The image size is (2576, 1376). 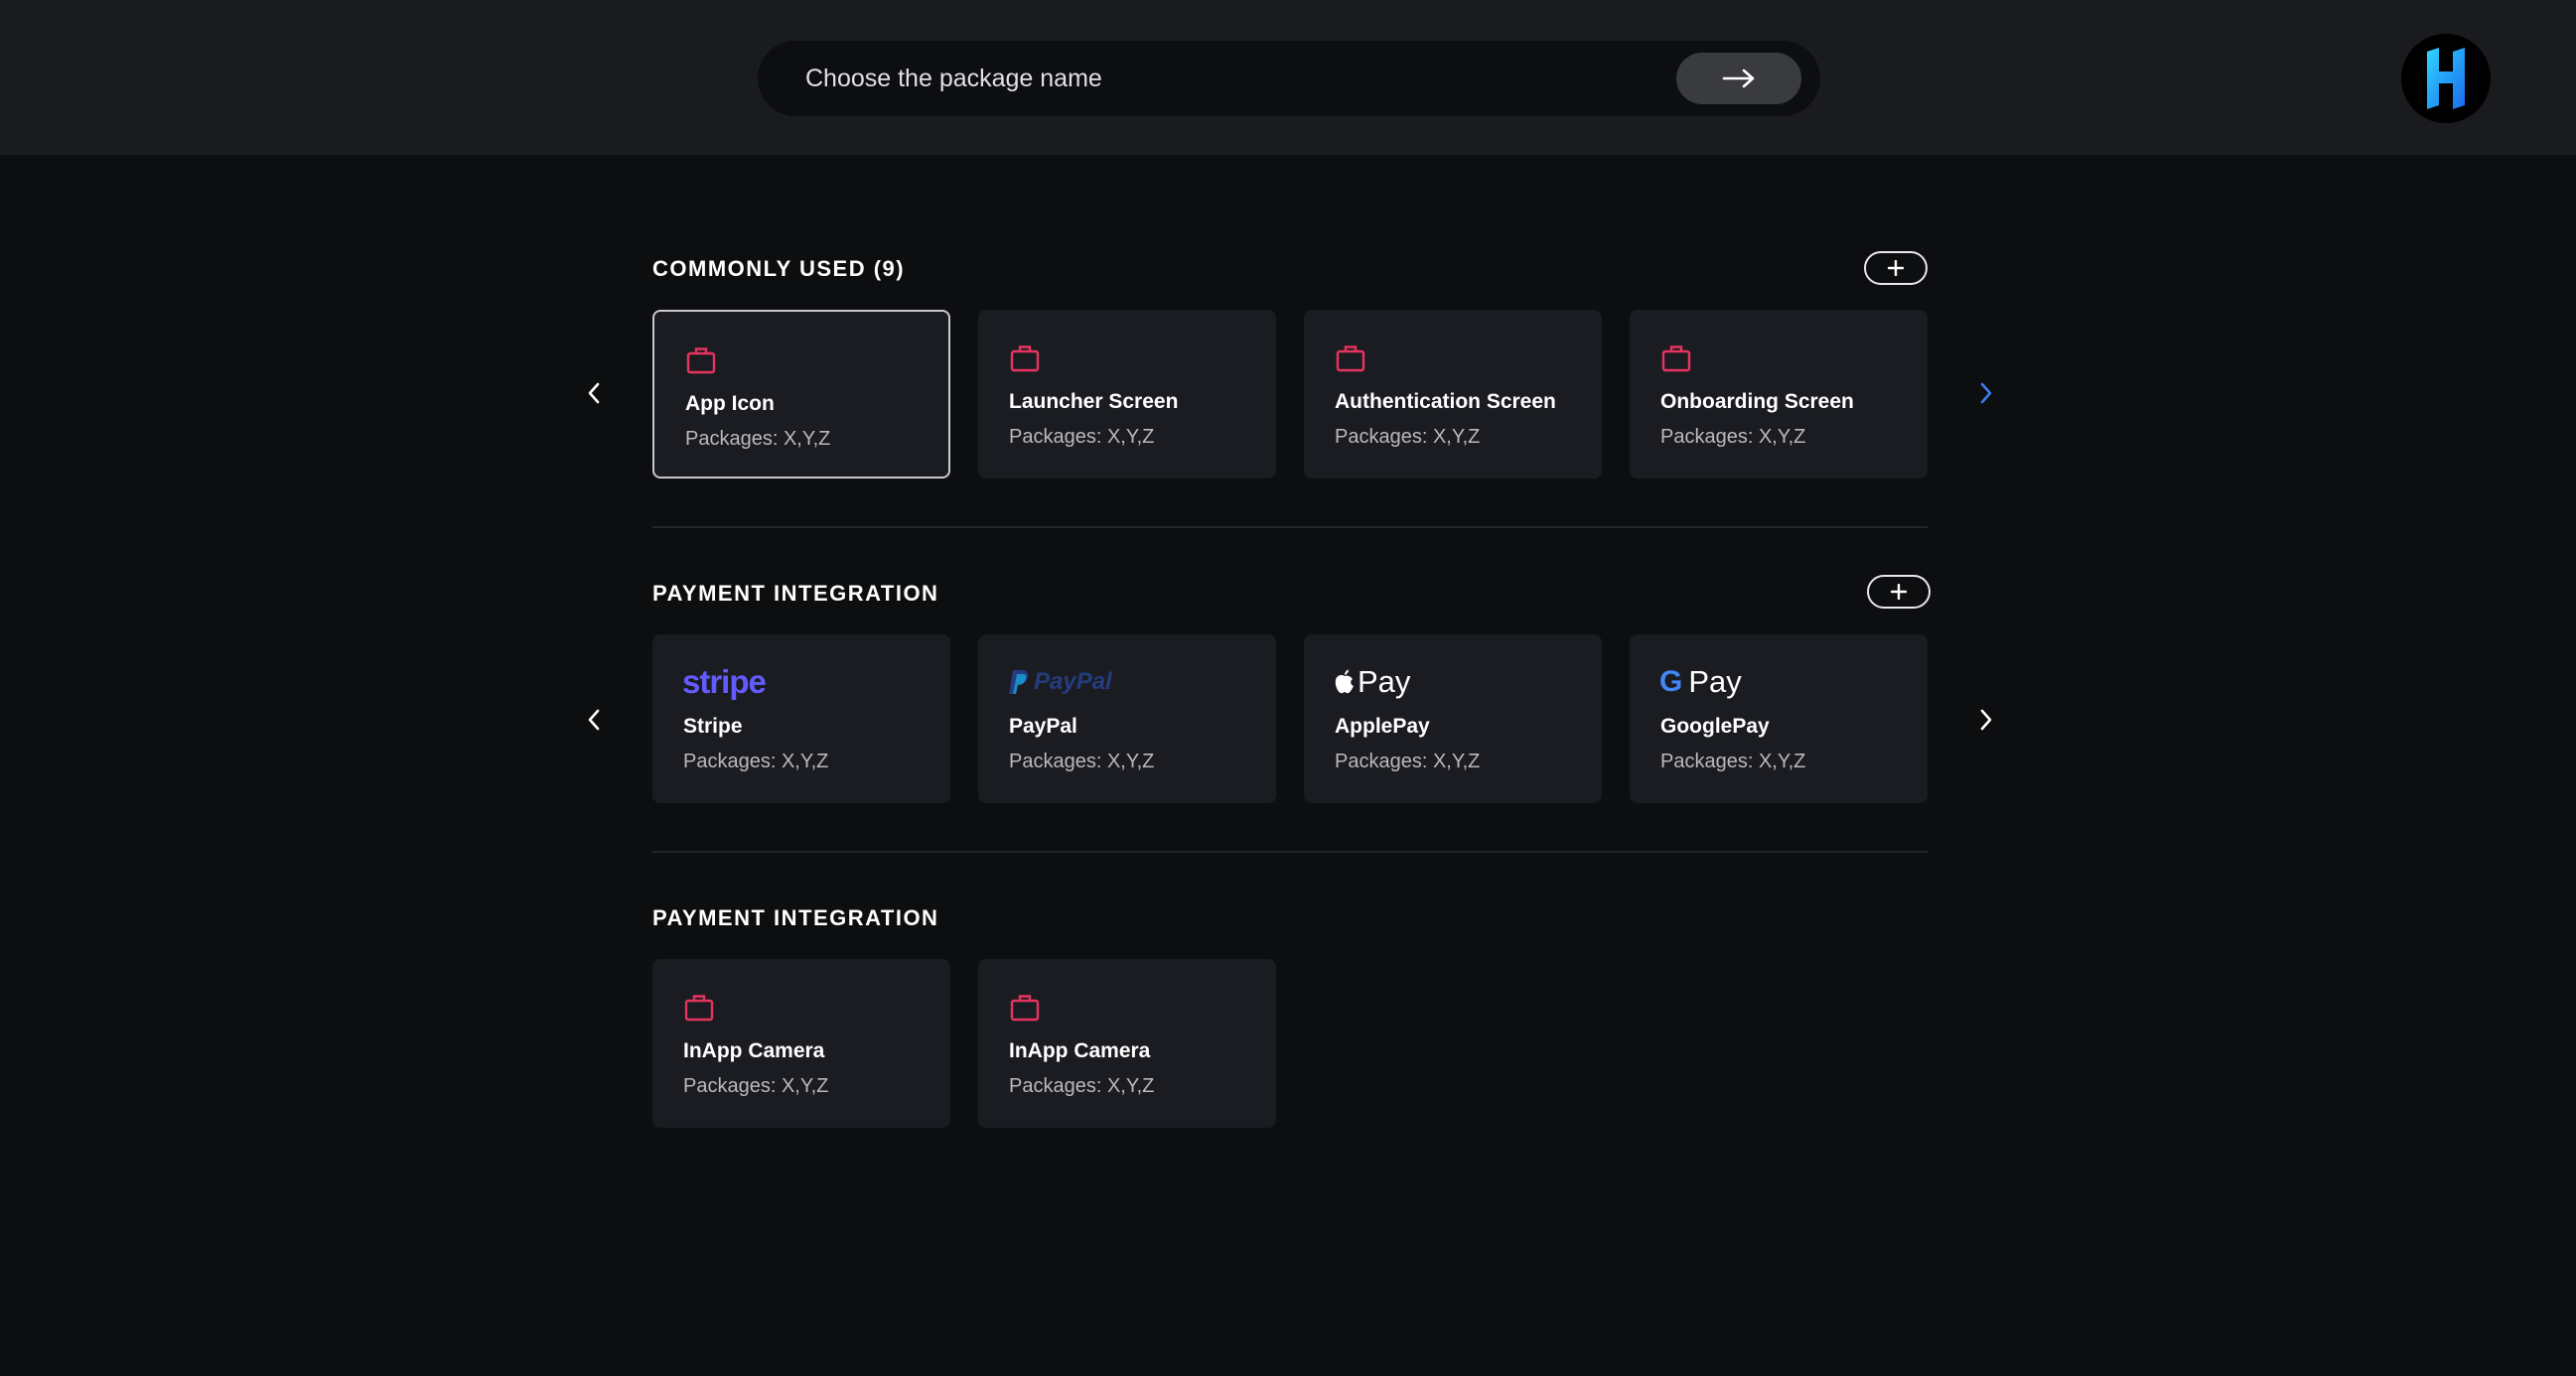 What do you see at coordinates (1757, 401) in the screenshot?
I see `card-title: Onboarding Screen` at bounding box center [1757, 401].